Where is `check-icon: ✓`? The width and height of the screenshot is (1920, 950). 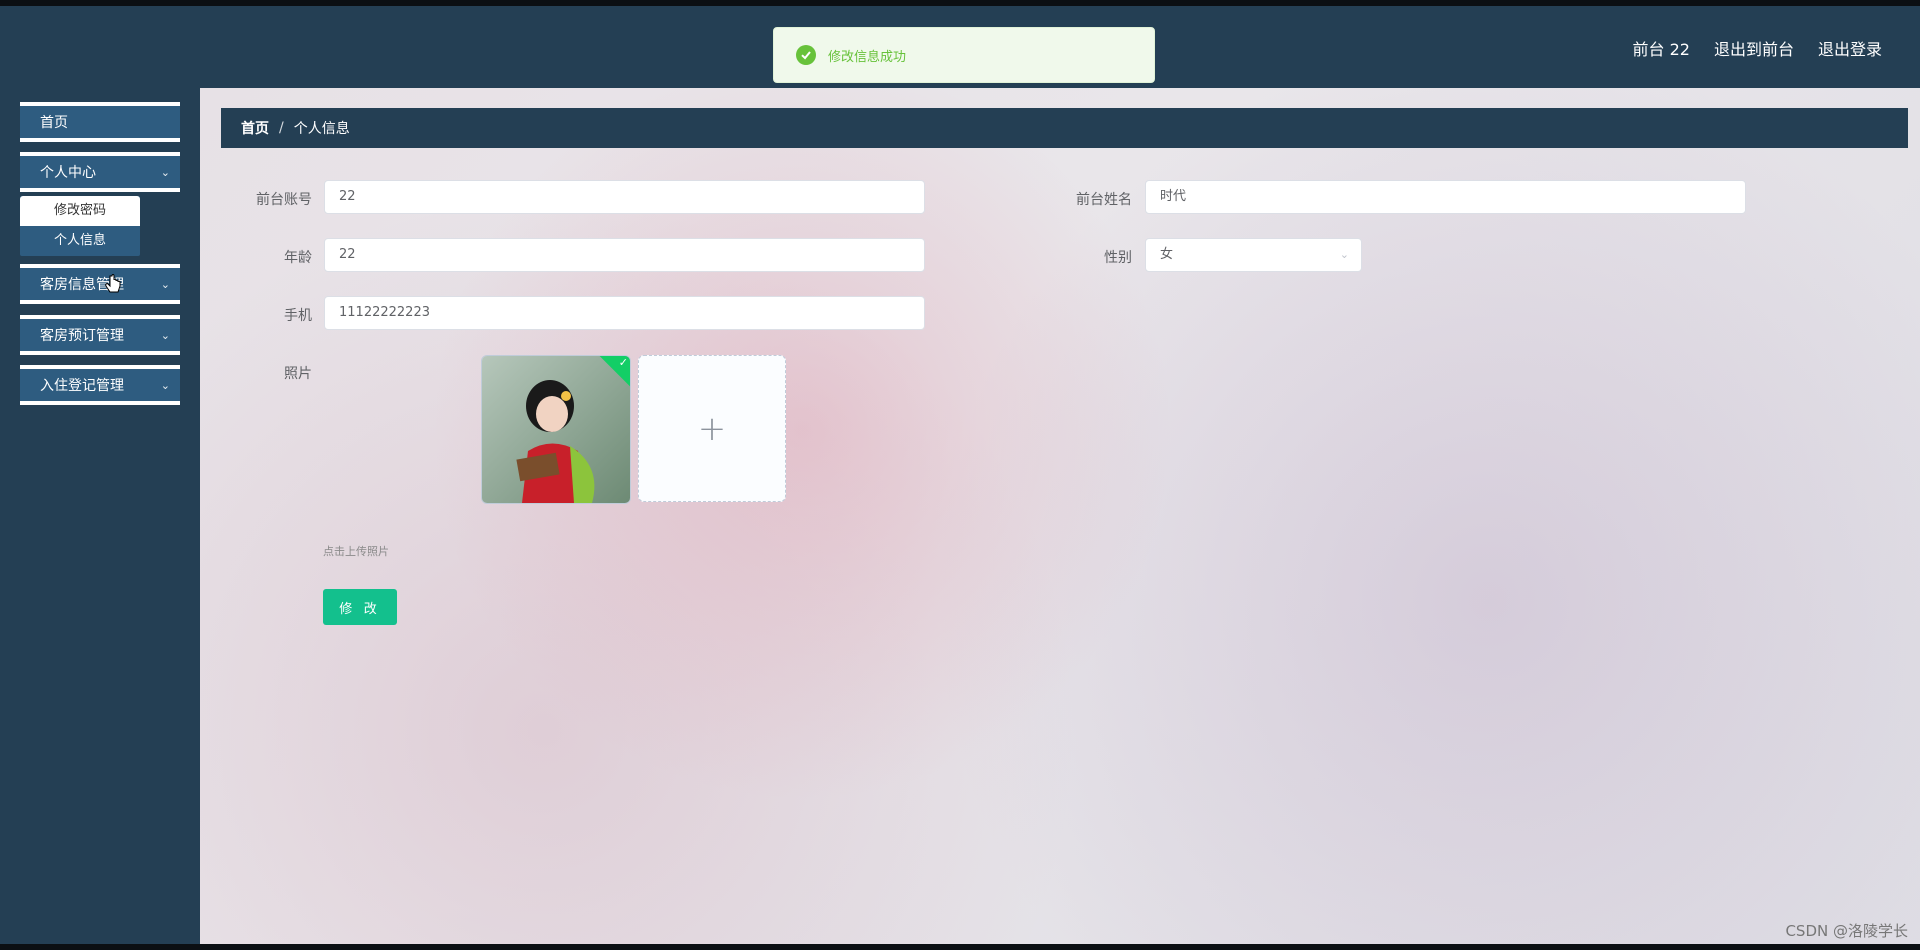 check-icon: ✓ is located at coordinates (623, 362).